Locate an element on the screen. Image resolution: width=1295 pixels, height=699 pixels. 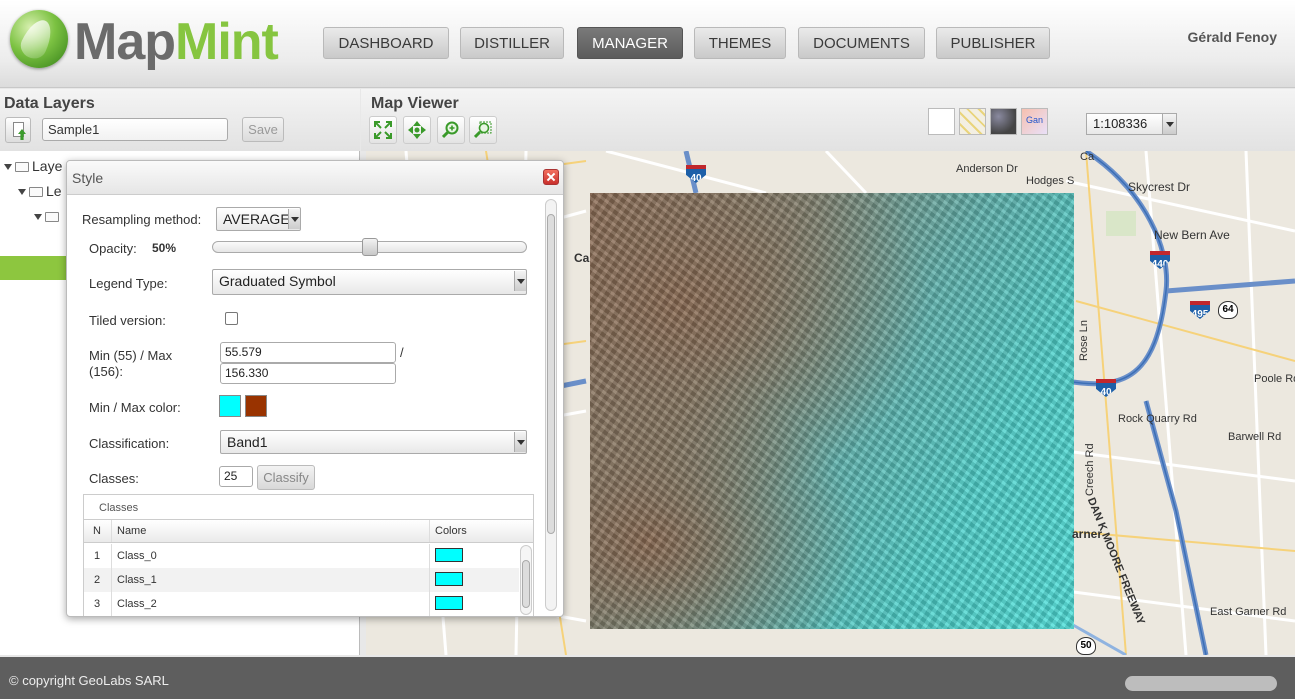
data-layers-toolbar: Data Layers Sample1 Save is located at coordinates (180, 120).